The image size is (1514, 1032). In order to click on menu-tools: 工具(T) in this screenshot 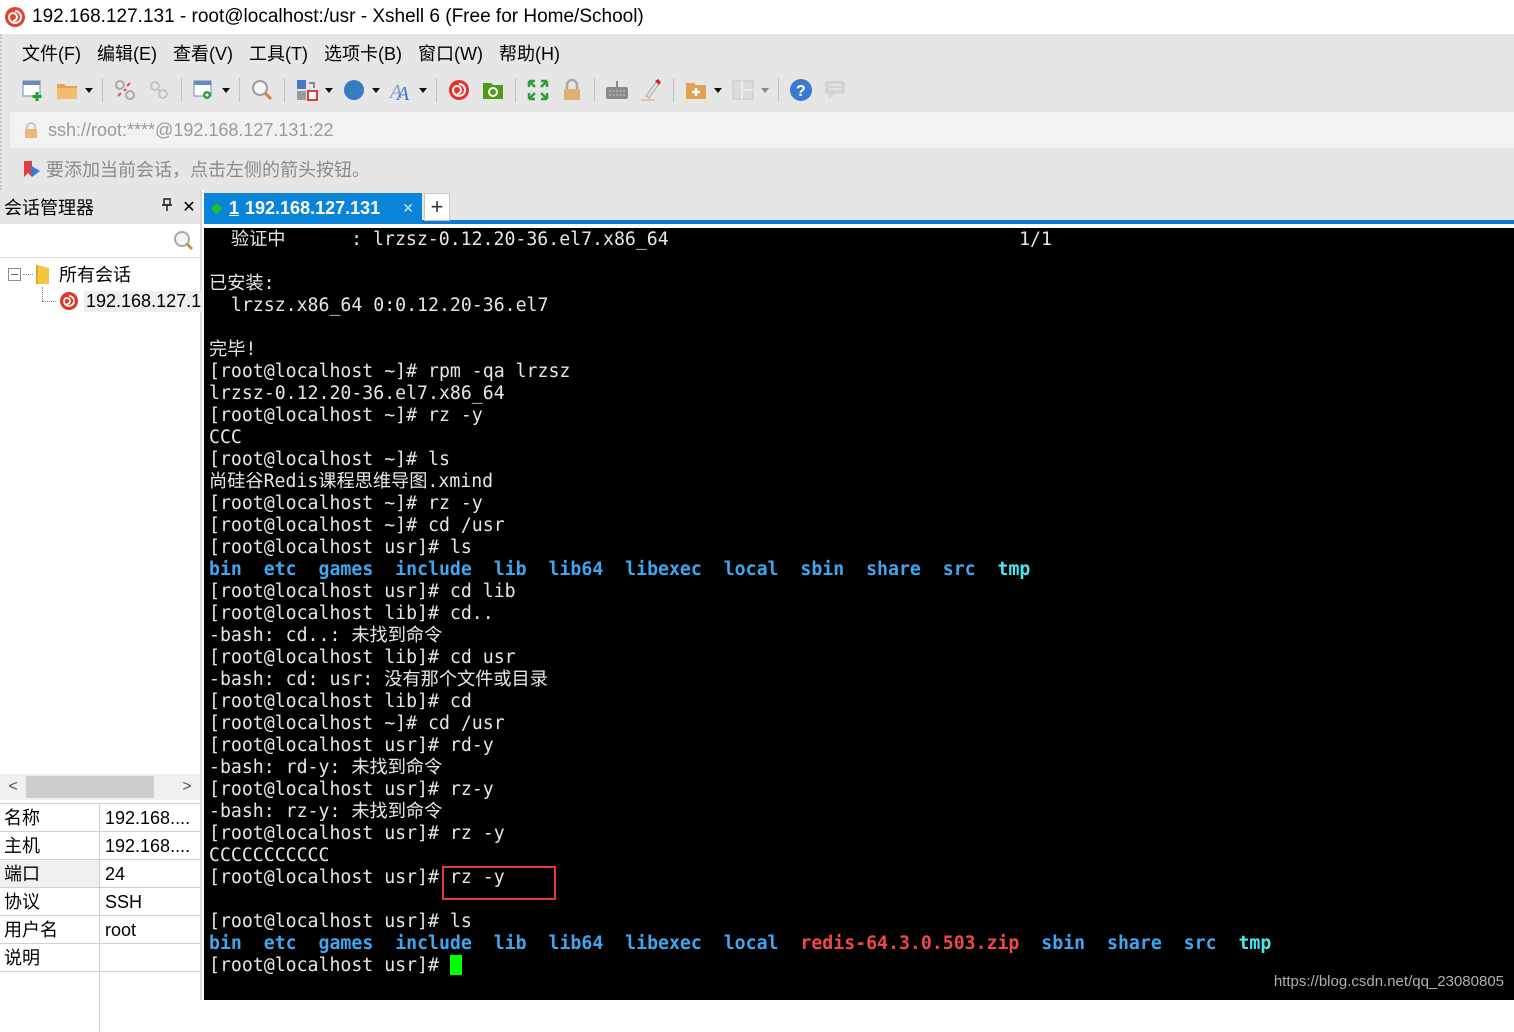, I will do `click(278, 53)`.